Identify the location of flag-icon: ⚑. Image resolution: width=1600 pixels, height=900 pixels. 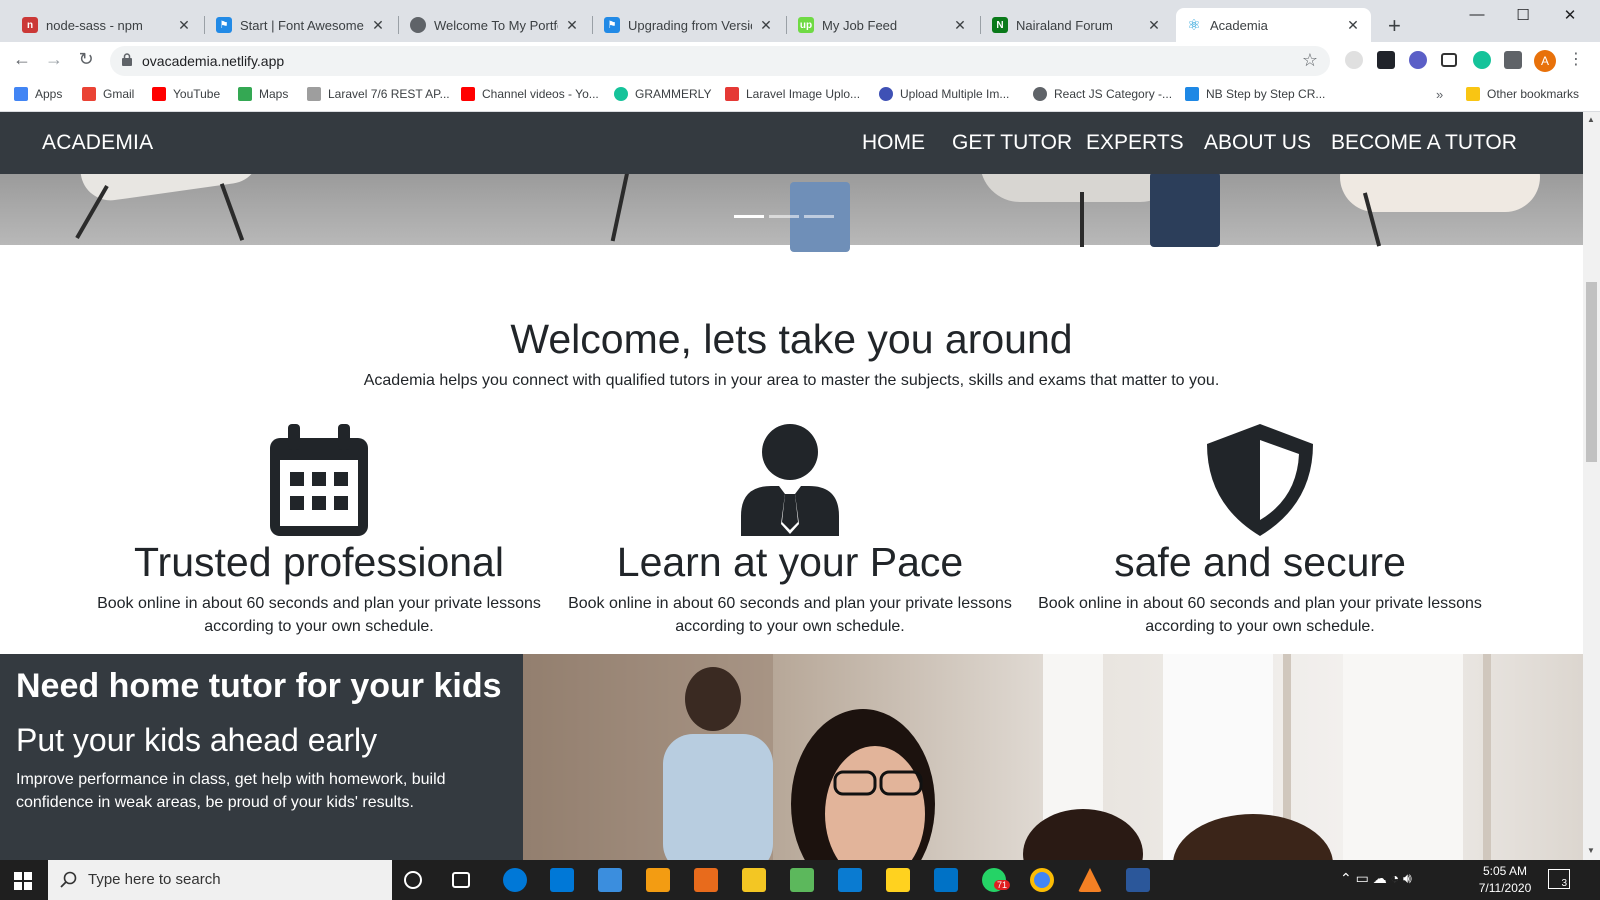
(612, 25).